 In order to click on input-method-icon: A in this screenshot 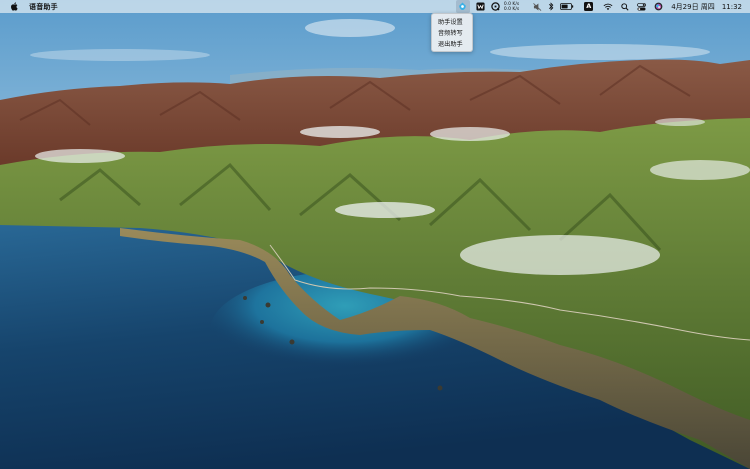, I will do `click(589, 6)`.